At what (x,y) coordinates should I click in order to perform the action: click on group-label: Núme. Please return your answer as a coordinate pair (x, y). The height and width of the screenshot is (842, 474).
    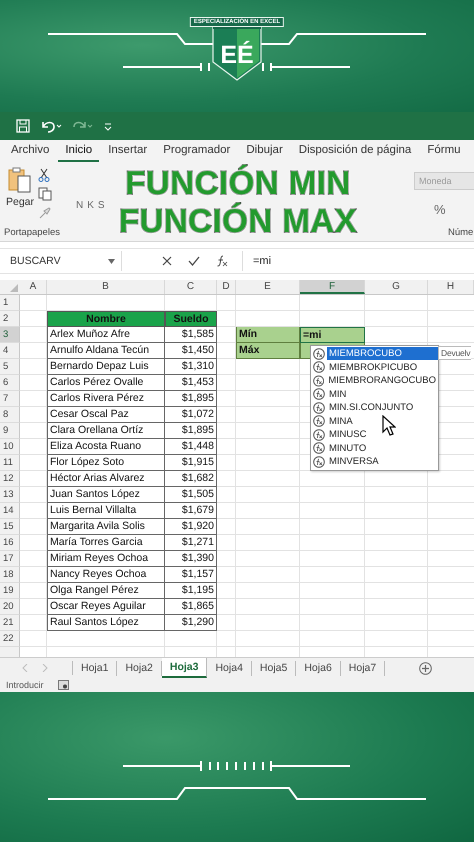
    Looking at the image, I should click on (461, 232).